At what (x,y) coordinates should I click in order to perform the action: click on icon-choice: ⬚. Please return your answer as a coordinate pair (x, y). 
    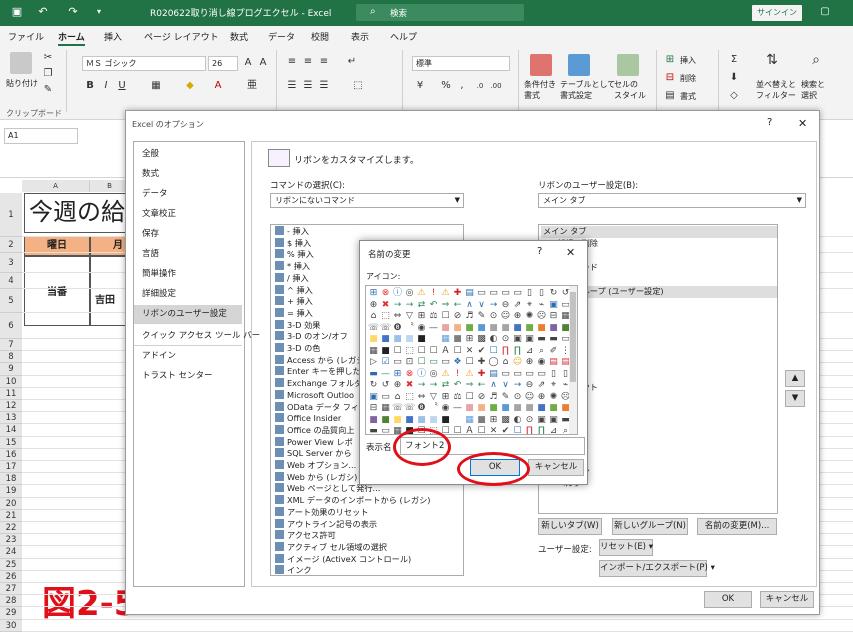
    Looking at the image, I should click on (409, 397).